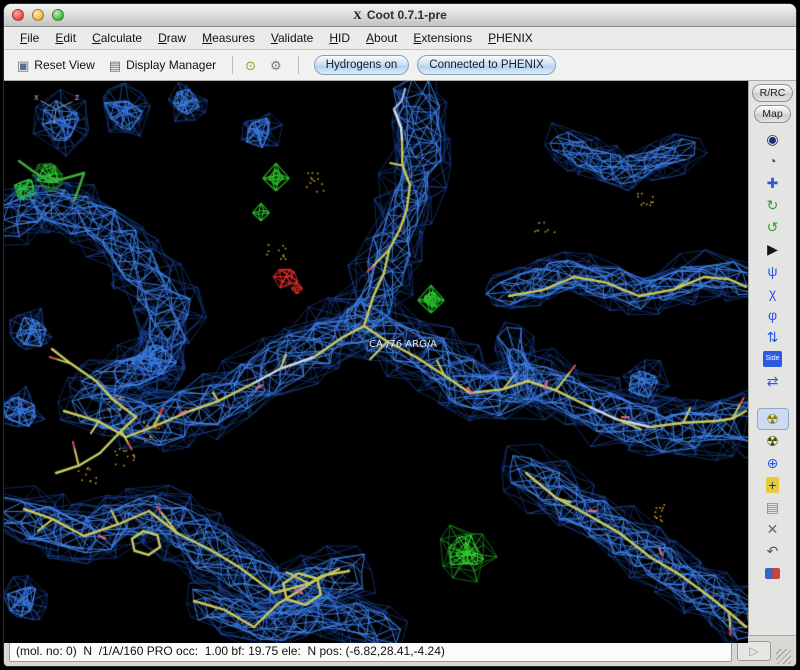 Image resolution: width=800 pixels, height=670 pixels. I want to click on modelling-toolbar: ◉ ◔ ✚ ↻ ↺ ▶ ψ χ φ ⇅ Side ⇄ ☢ ☢ ⊕ + ▤ ✕ ↶, so click(772, 356).